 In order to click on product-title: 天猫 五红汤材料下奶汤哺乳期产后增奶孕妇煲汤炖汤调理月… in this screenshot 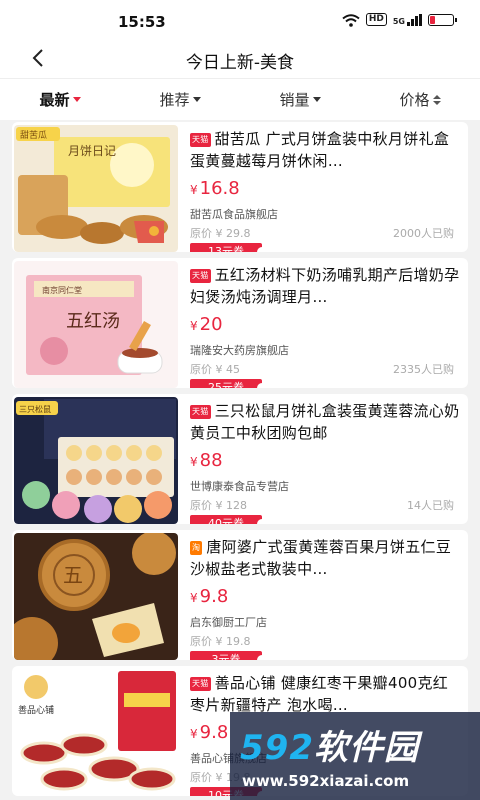, I will do `click(325, 286)`.